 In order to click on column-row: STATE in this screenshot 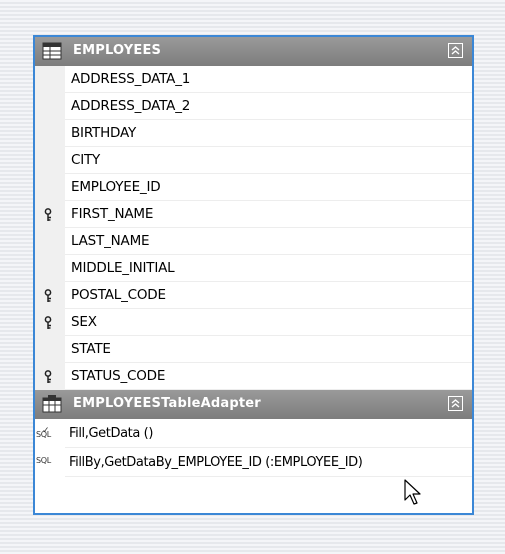, I will do `click(253, 349)`.